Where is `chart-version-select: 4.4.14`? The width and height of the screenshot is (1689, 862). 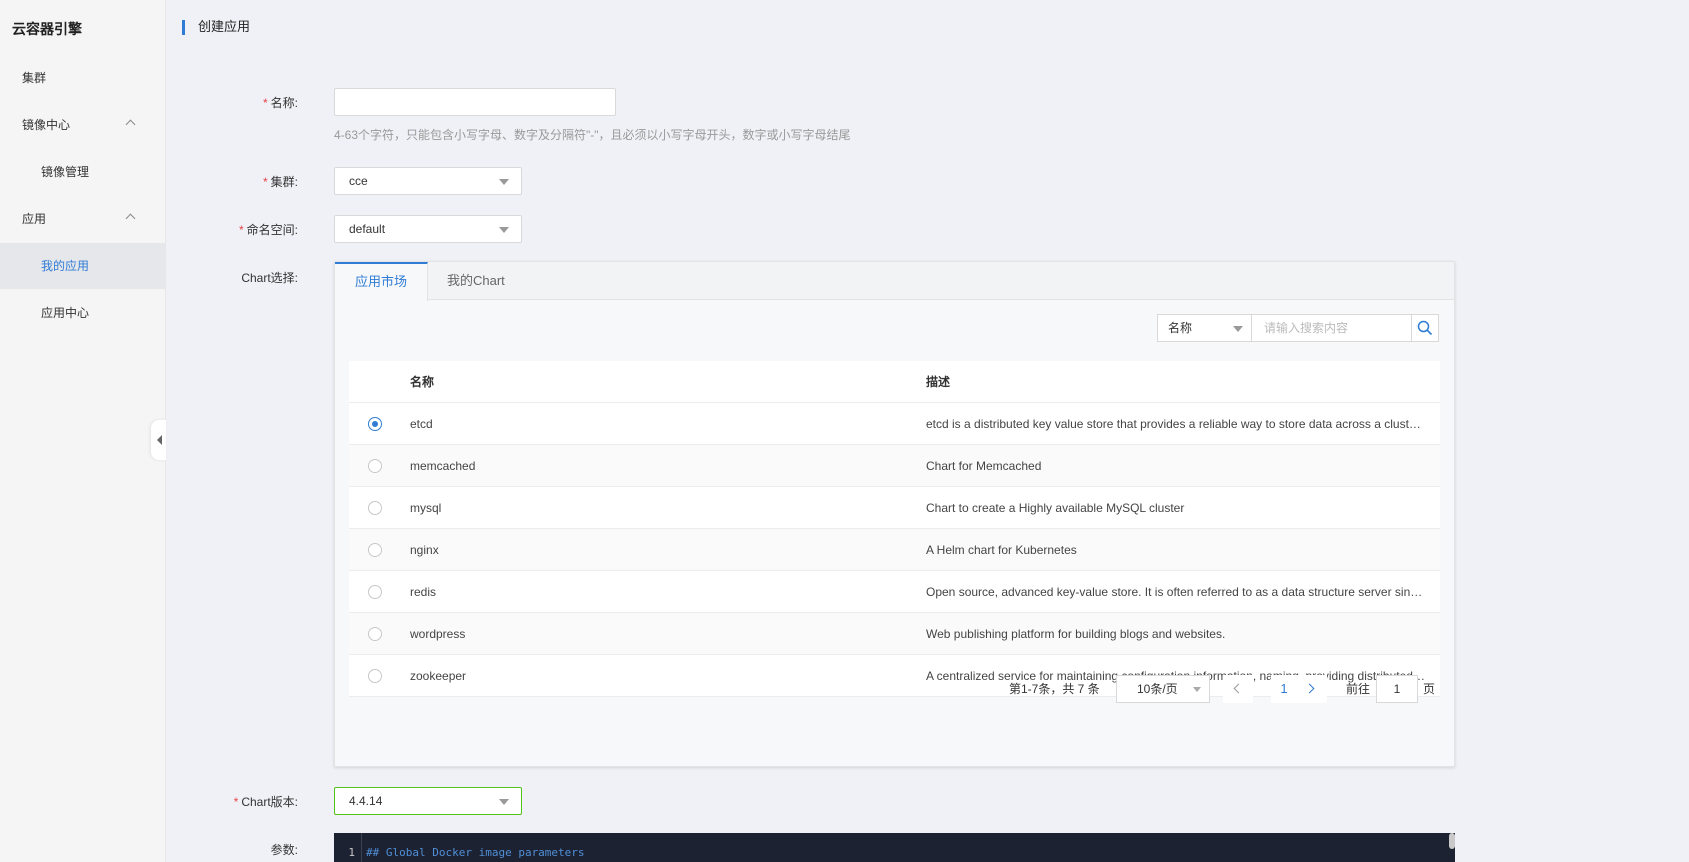
chart-version-select: 4.4.14 is located at coordinates (428, 801).